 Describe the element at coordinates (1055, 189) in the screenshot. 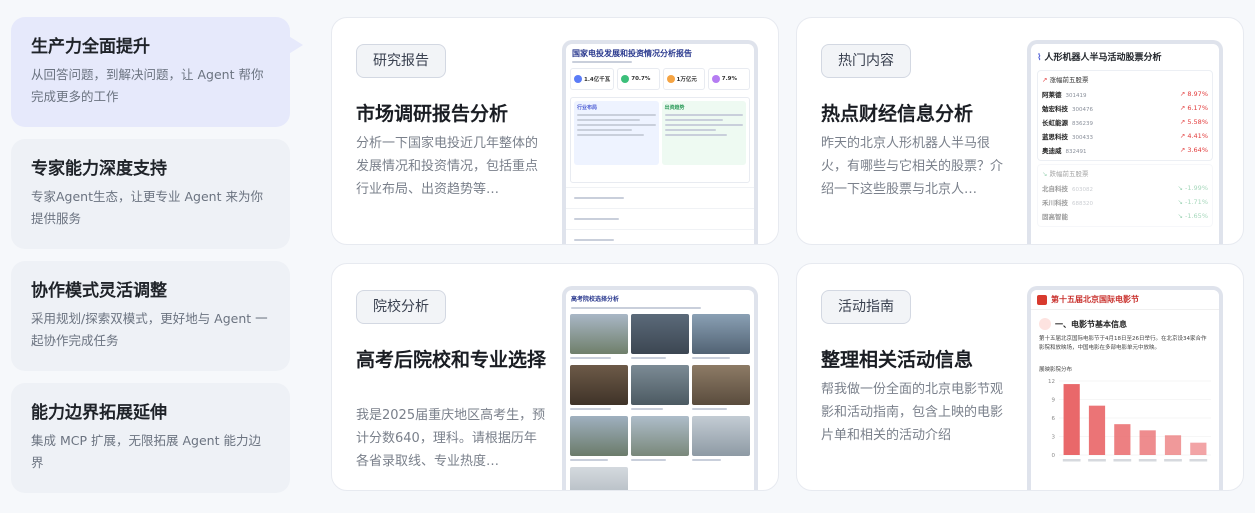

I see `stock-name: 北自科技` at that location.